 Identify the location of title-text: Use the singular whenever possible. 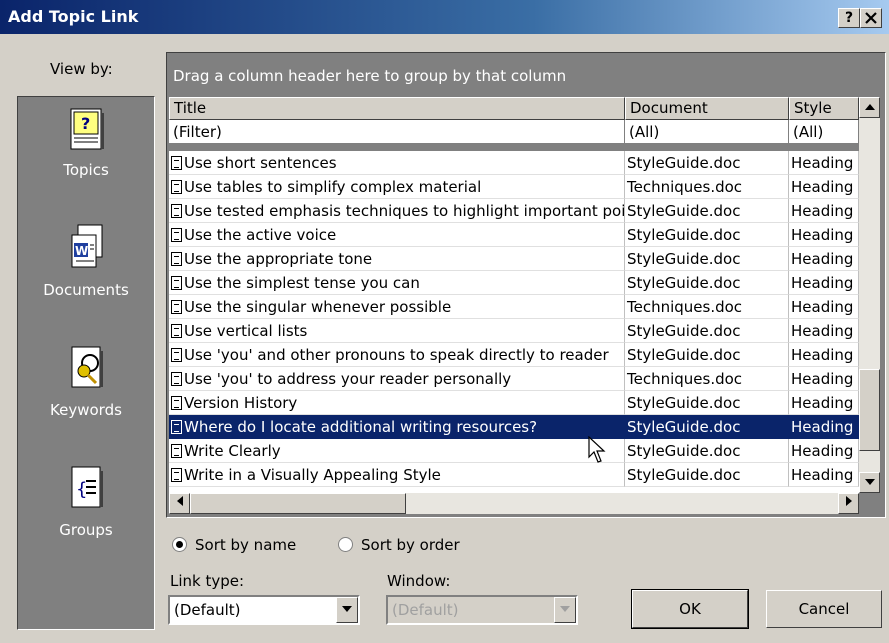
(318, 307).